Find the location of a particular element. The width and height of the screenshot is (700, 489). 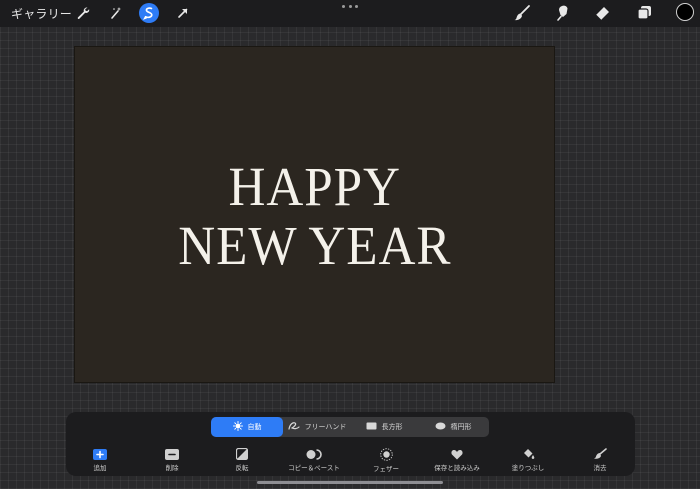

brush-icon is located at coordinates (522, 13).